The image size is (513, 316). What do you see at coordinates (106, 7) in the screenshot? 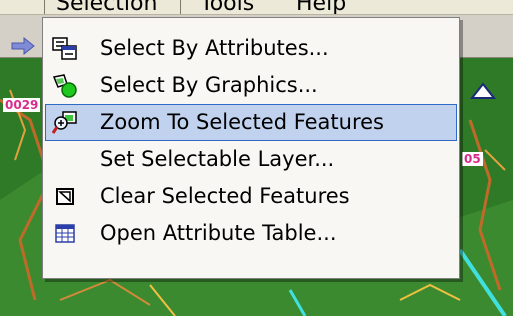
I see `menubar-item-selection: Selection` at bounding box center [106, 7].